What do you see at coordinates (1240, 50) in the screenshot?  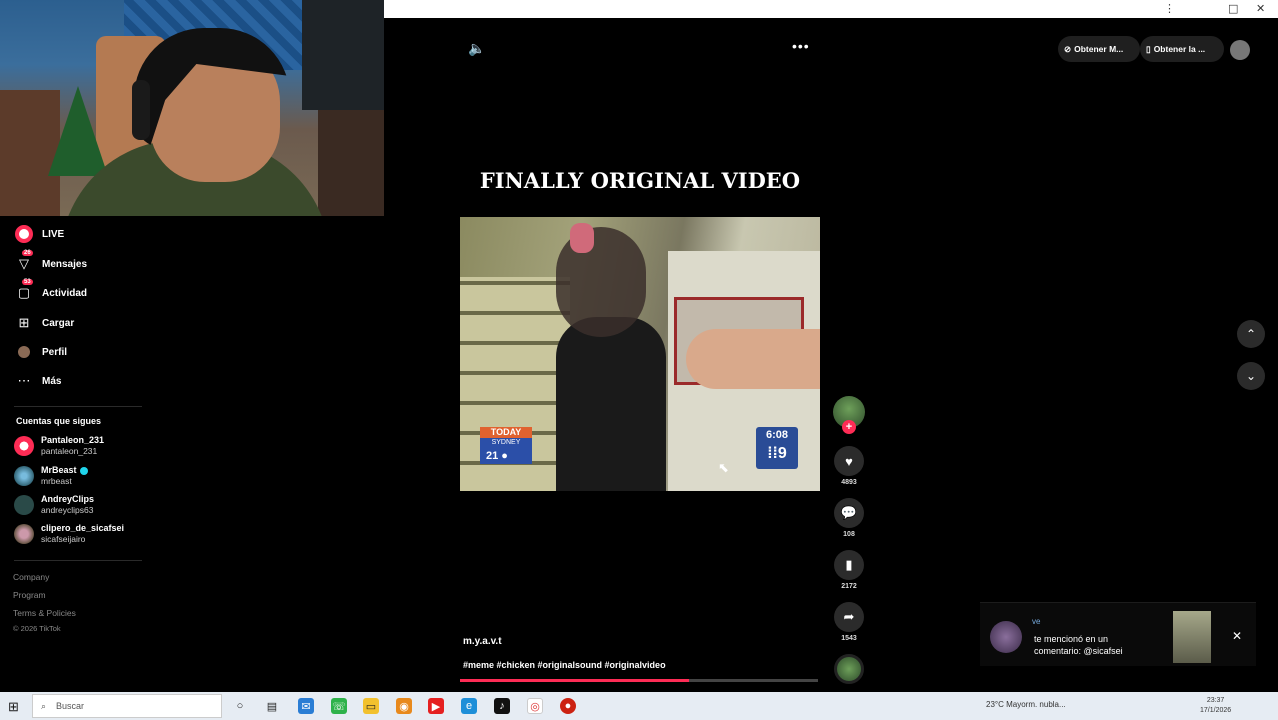 I see `user-avatar` at bounding box center [1240, 50].